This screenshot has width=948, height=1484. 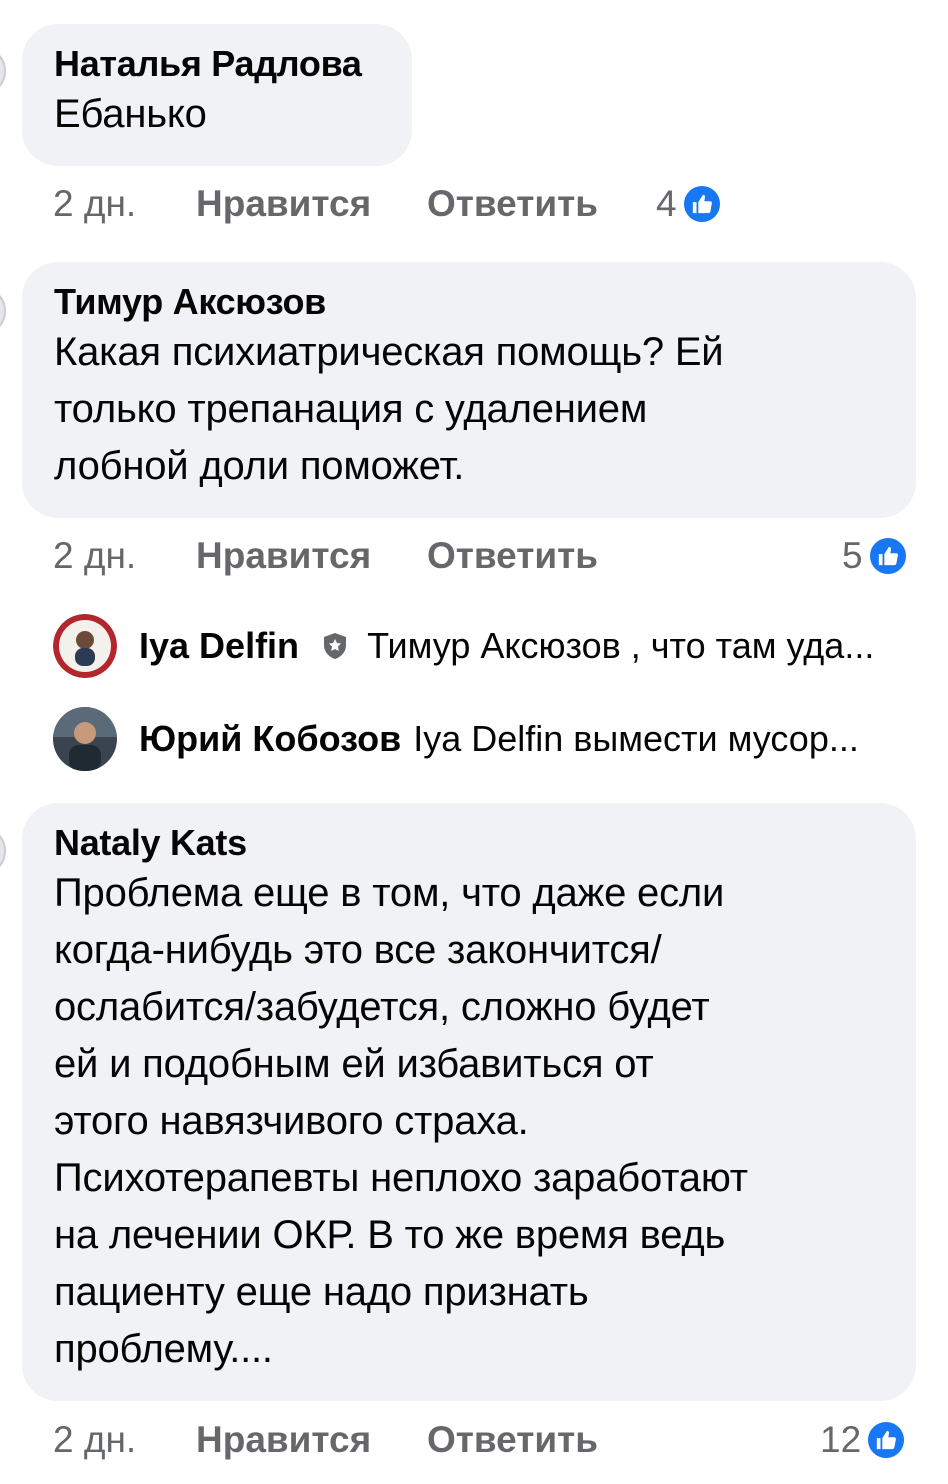 I want to click on comment-author: Тимур Аксюзов, so click(x=469, y=302).